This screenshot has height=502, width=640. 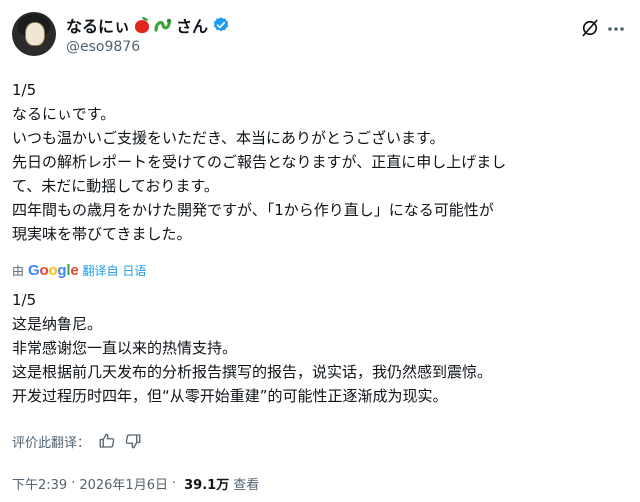 I want to click on translated-by-label: 由, so click(x=18, y=270).